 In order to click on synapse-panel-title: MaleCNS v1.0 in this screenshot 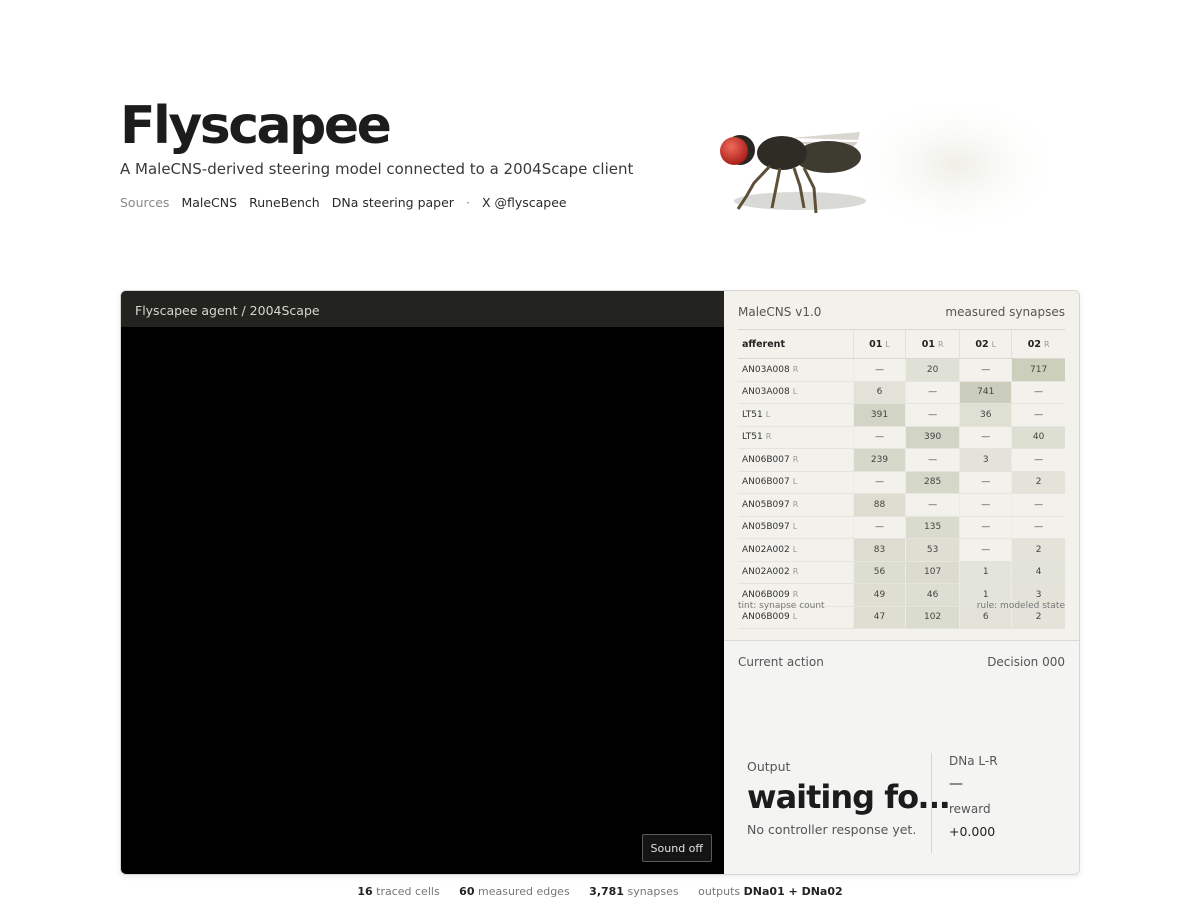, I will do `click(780, 312)`.